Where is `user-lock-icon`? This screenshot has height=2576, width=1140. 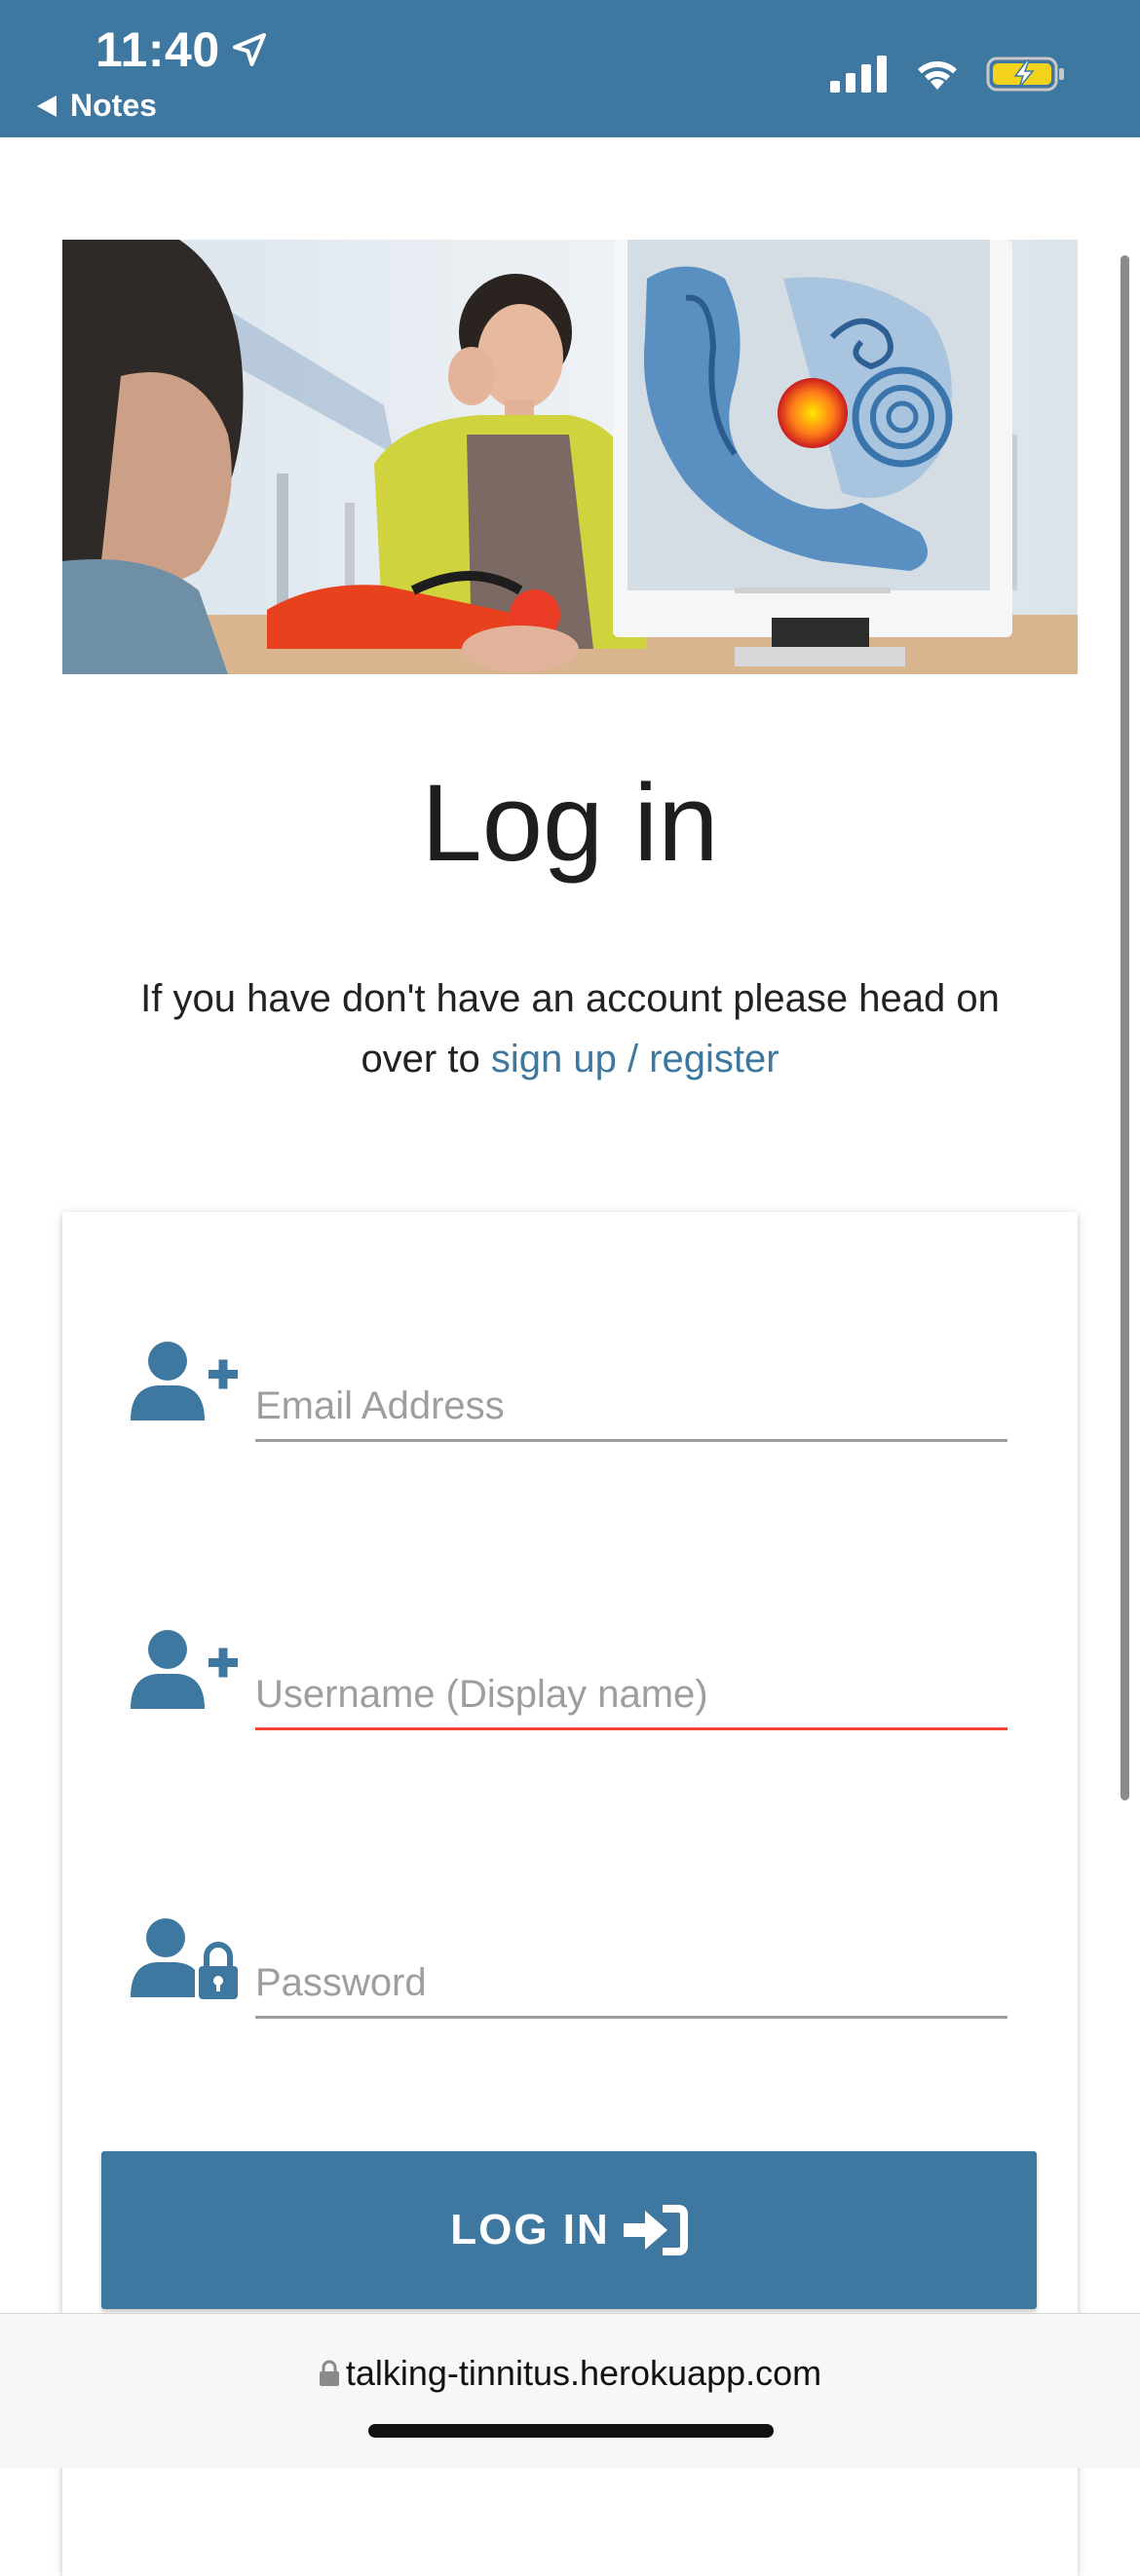 user-lock-icon is located at coordinates (184, 1958).